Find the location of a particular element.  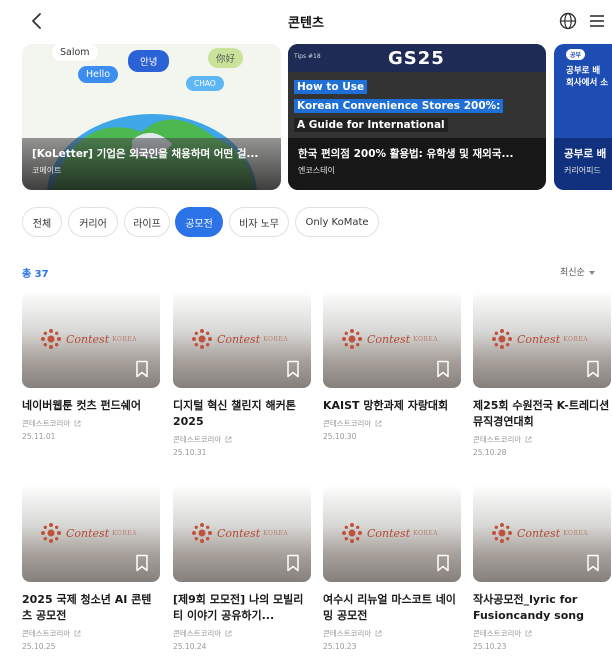

card-title: 네이버웹툰 컷츠 펀드쉐어 is located at coordinates (81, 405).